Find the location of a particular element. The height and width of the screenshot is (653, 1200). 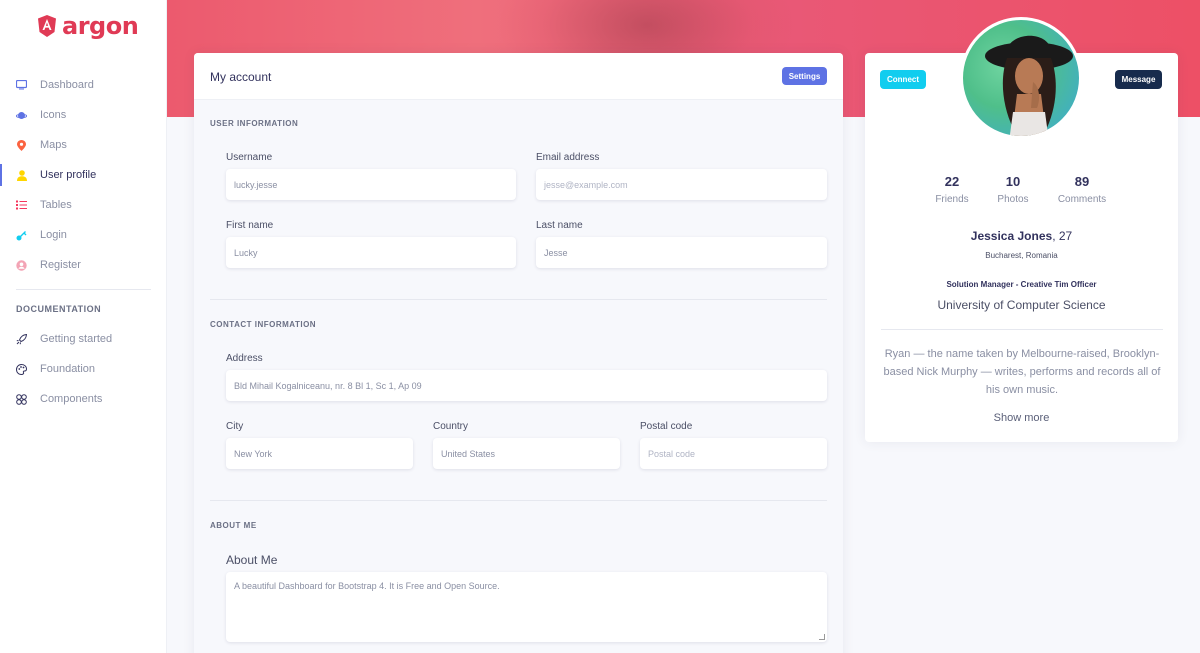

tv-icon is located at coordinates (21, 85).